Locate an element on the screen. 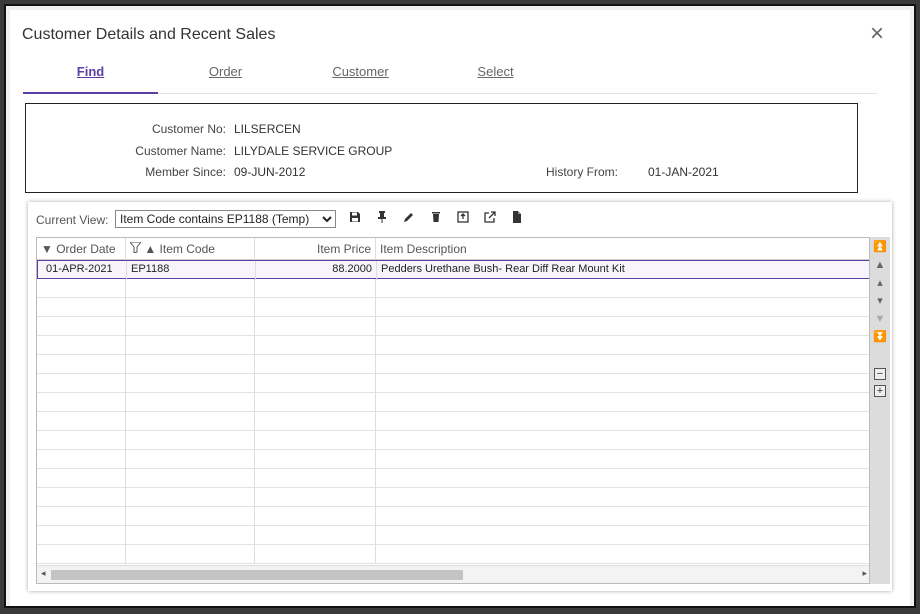 This screenshot has width=920, height=614. tab-order: Order is located at coordinates (225, 78).